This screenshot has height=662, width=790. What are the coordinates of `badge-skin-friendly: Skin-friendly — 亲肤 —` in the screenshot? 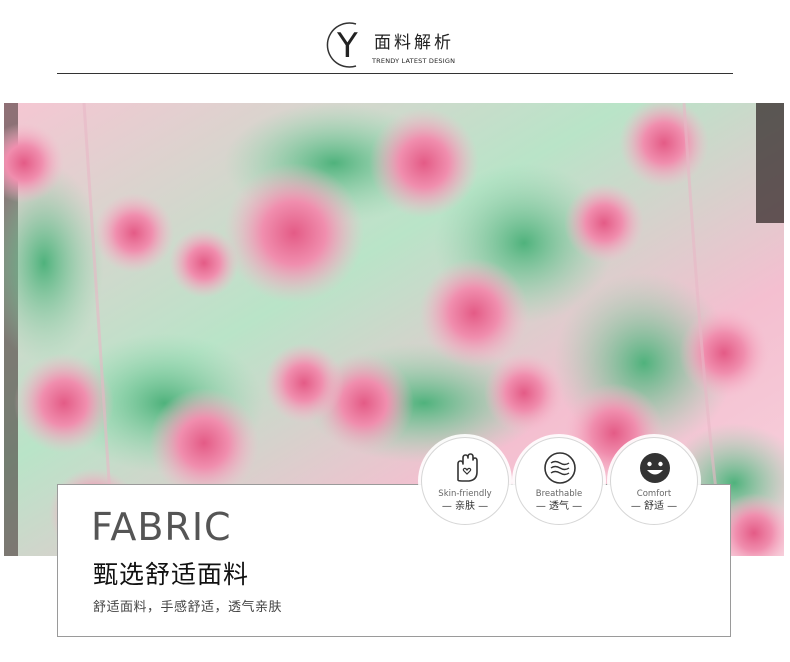 It's located at (465, 481).